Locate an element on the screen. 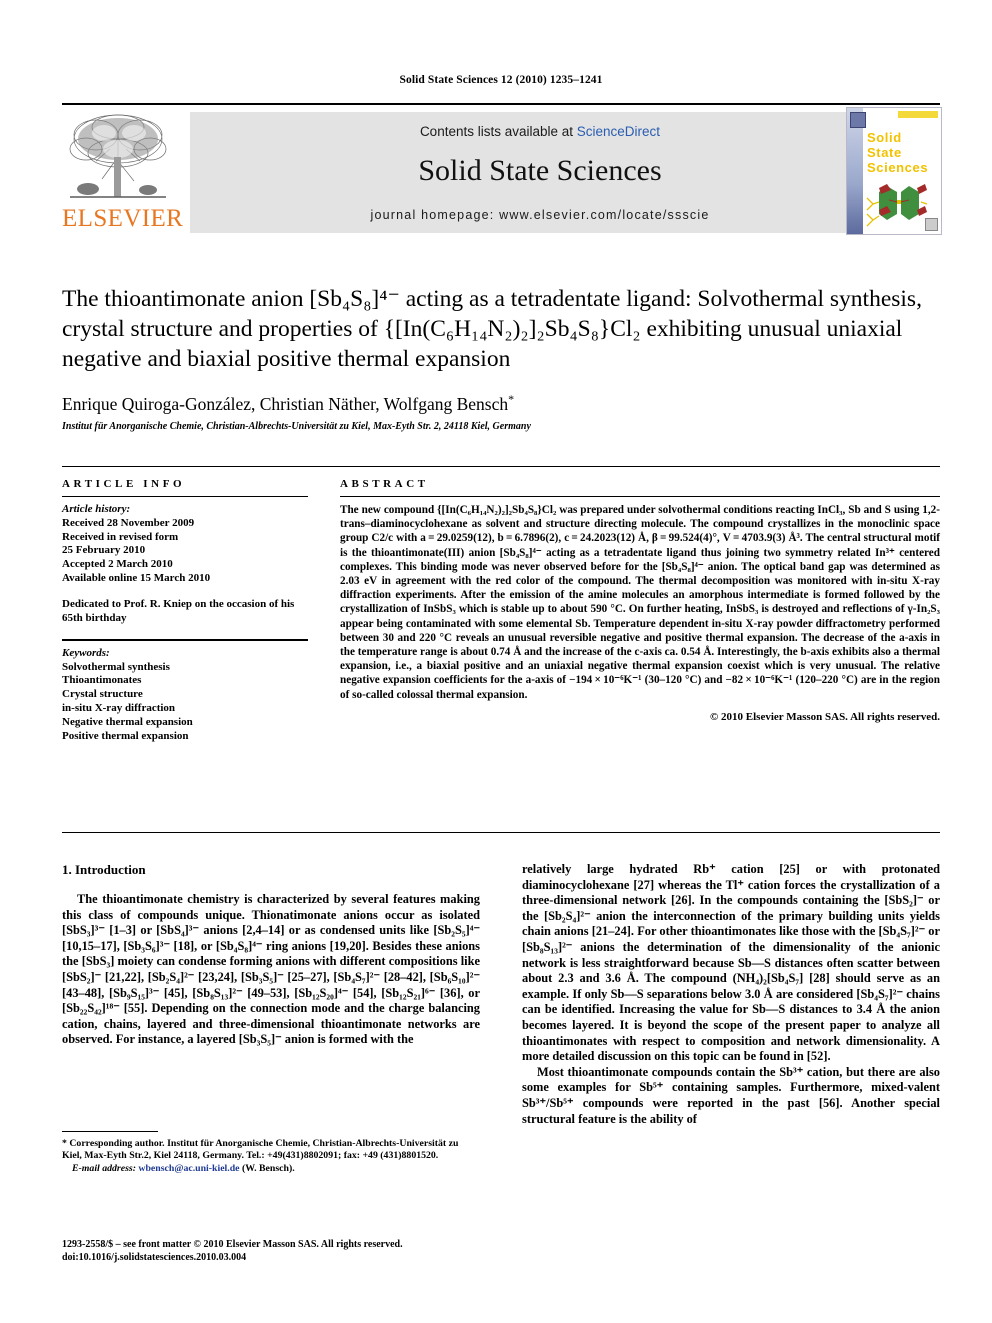 Image resolution: width=992 pixels, height=1323 pixels. journal-title: Solid State Sciences is located at coordinates (540, 170).